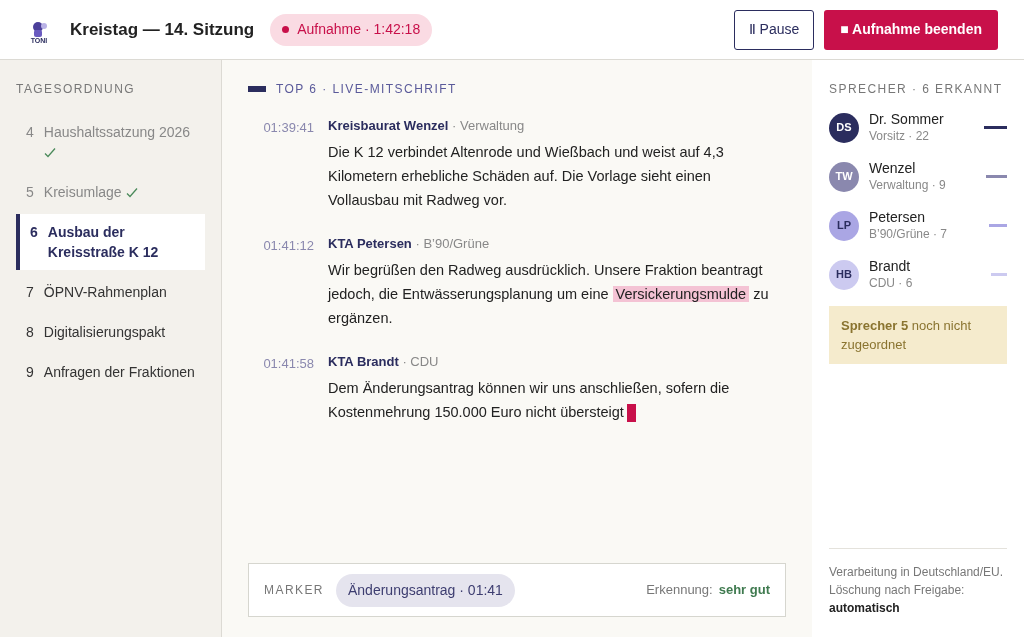 The height and width of the screenshot is (637, 1024). I want to click on speaker-role: · B’90/Grüne, so click(452, 243).